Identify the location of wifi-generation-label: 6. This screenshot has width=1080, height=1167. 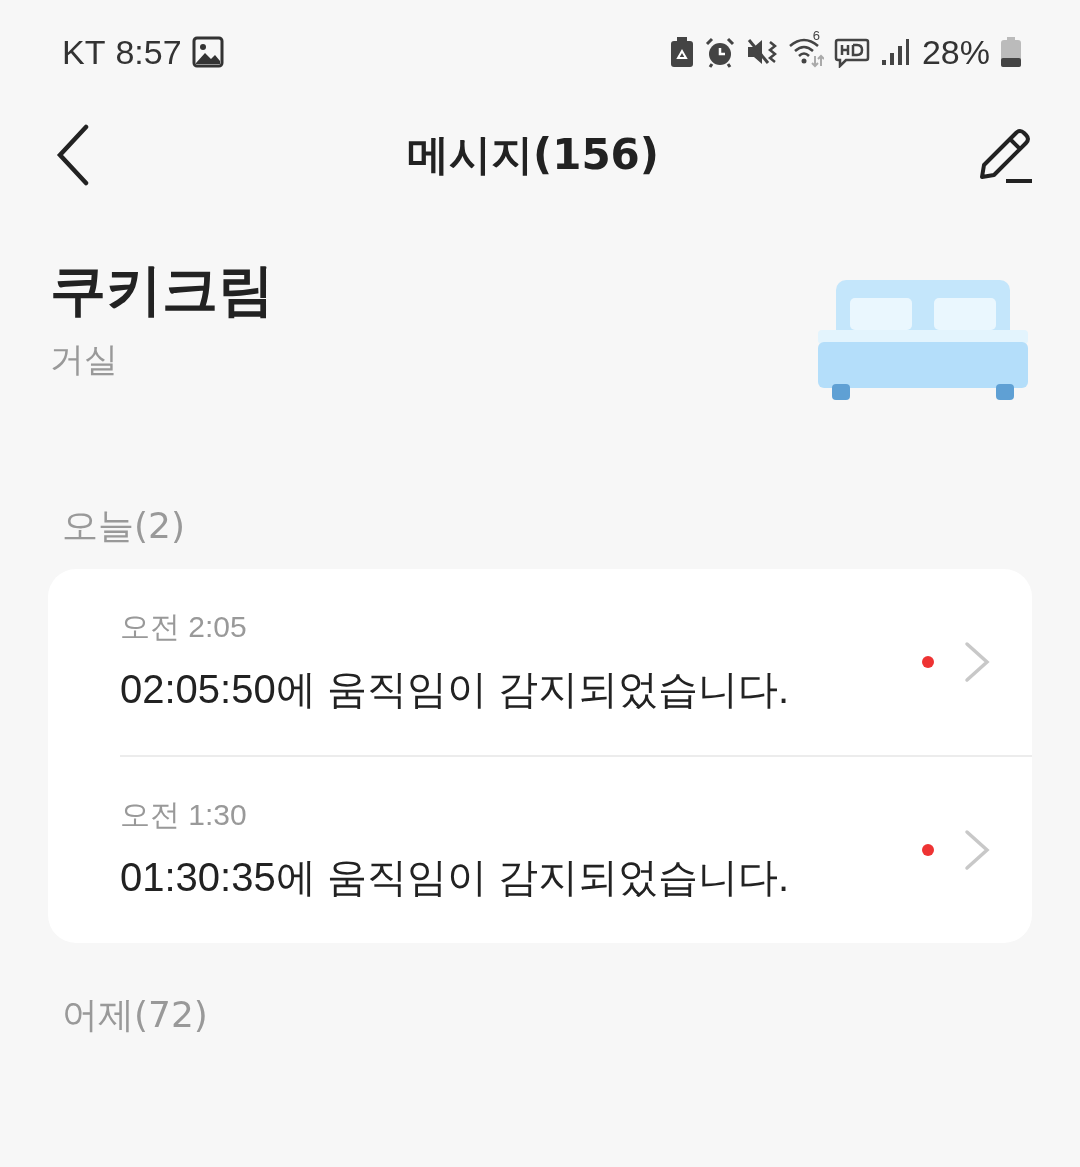
(816, 35).